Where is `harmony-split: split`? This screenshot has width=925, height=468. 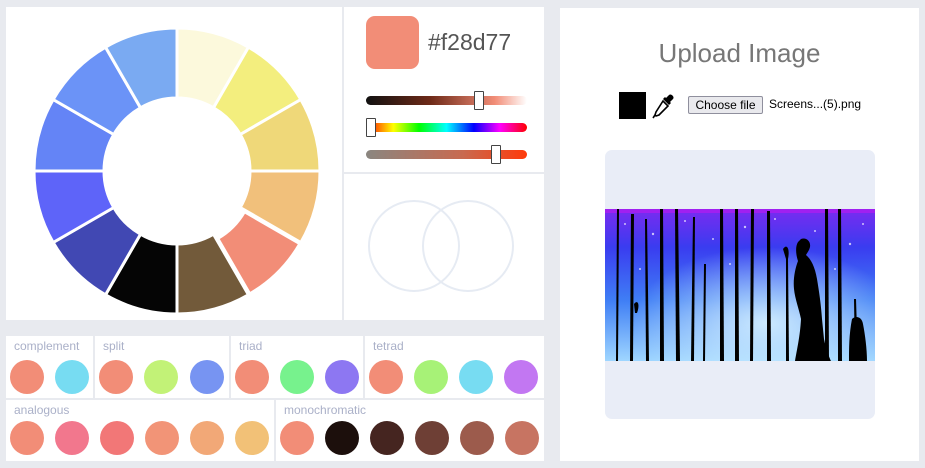 harmony-split: split is located at coordinates (162, 367).